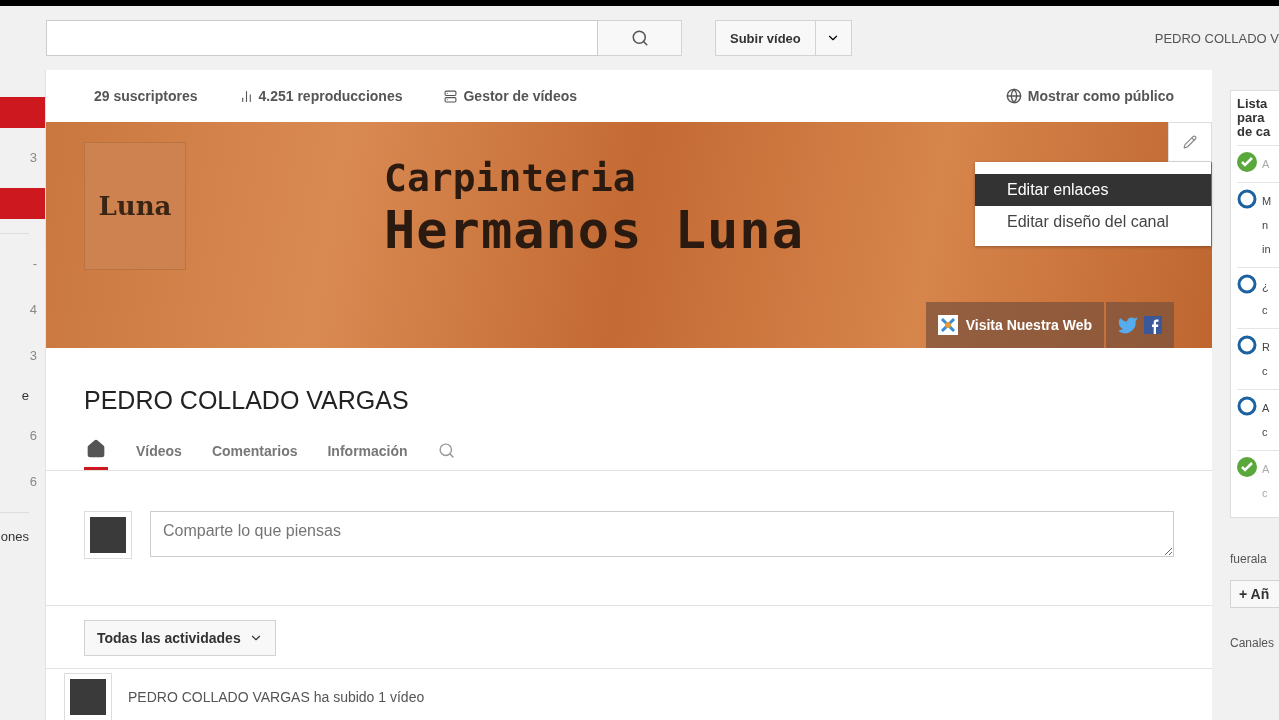  Describe the element at coordinates (322, 38) in the screenshot. I see `search-field` at that location.